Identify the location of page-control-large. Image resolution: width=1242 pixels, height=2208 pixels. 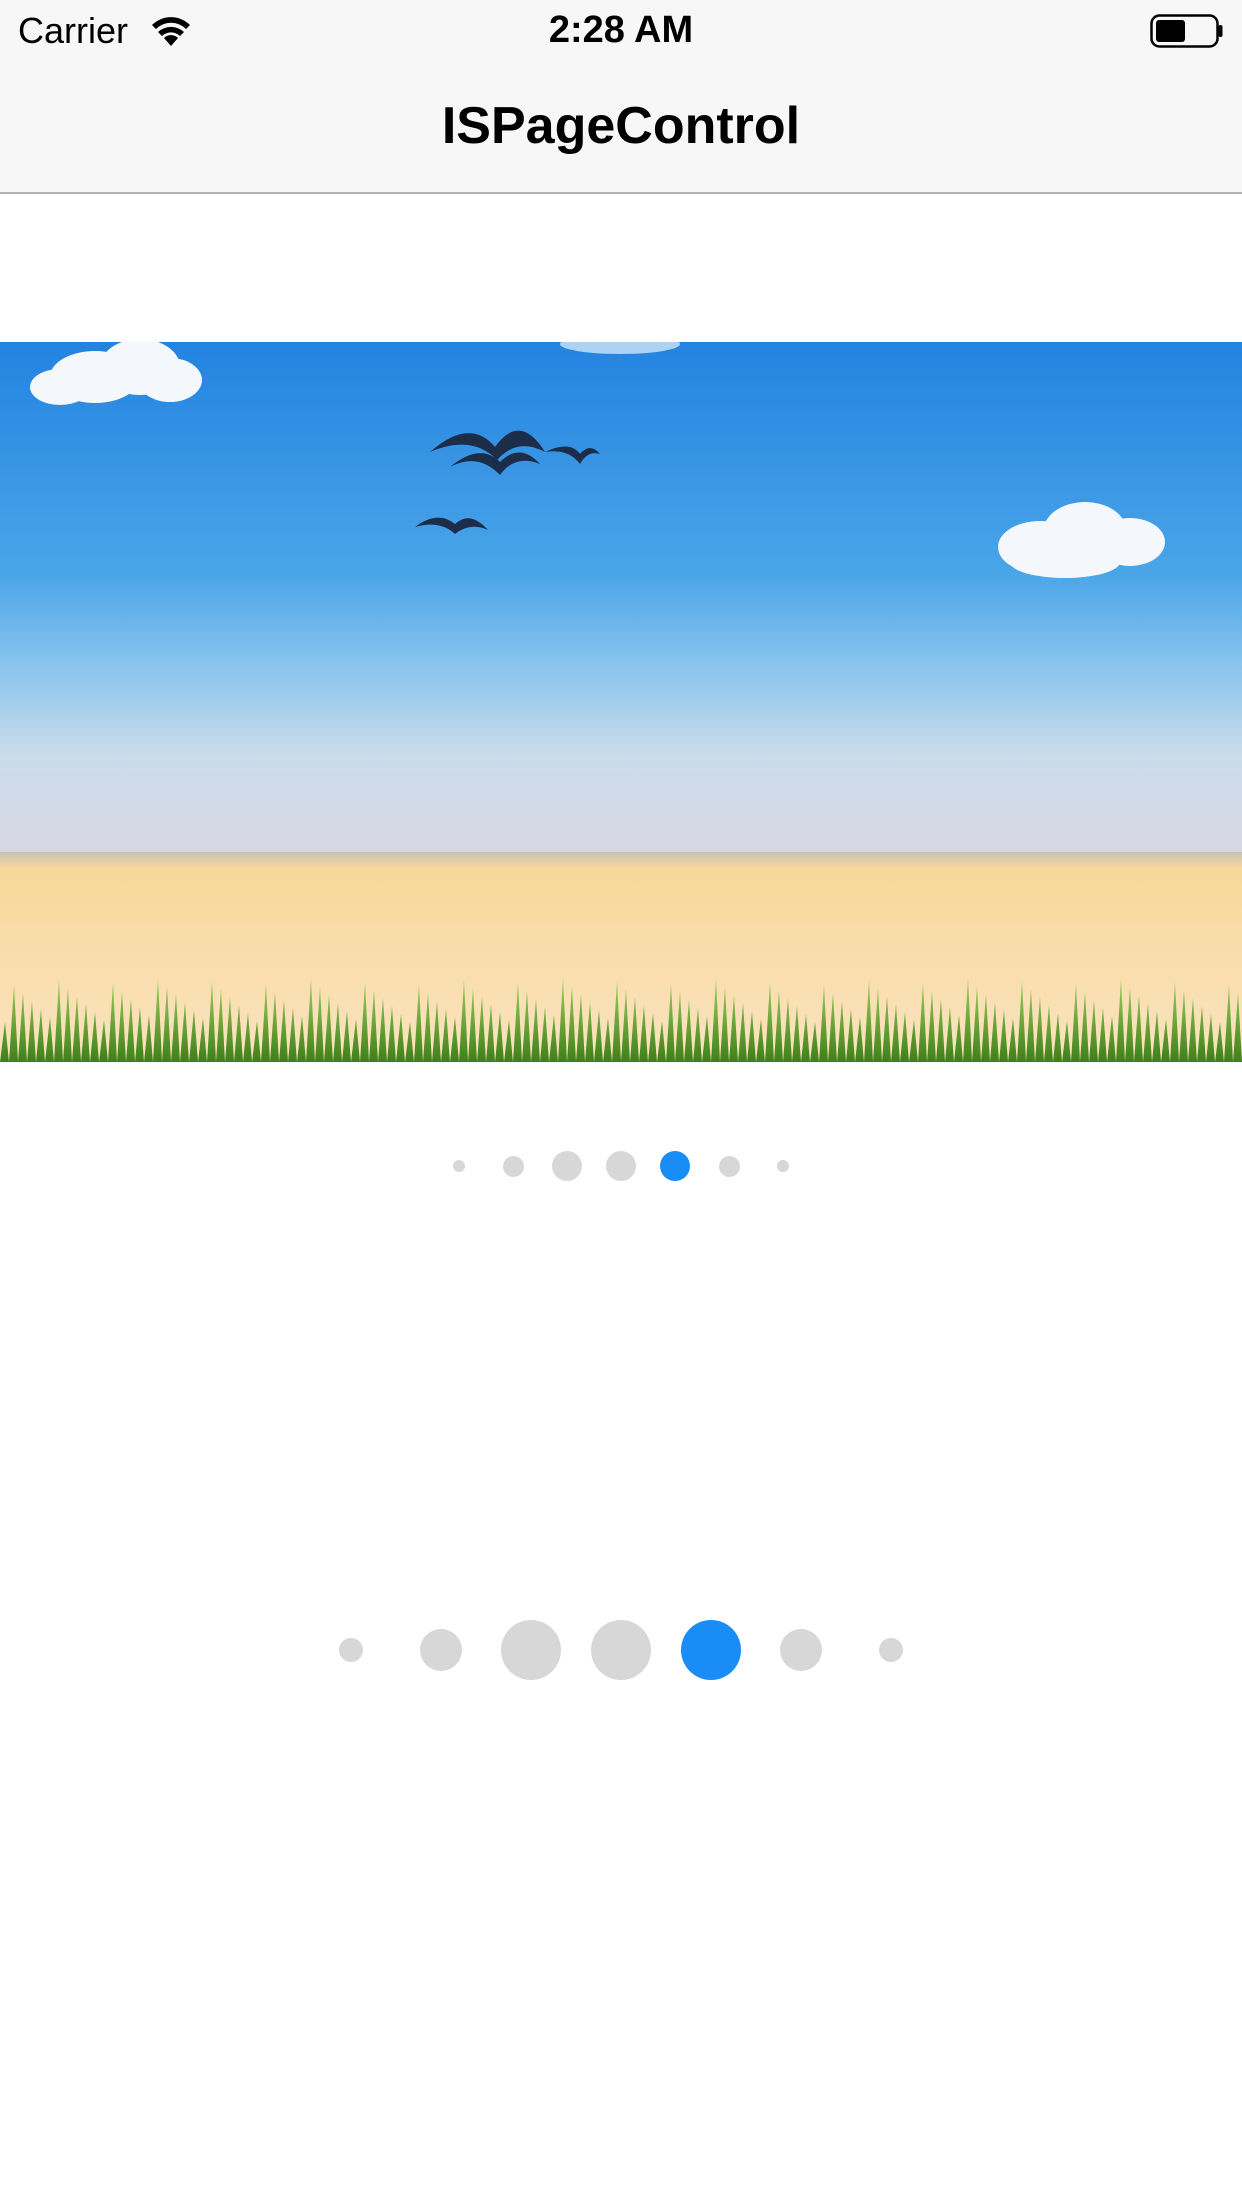
(621, 1650).